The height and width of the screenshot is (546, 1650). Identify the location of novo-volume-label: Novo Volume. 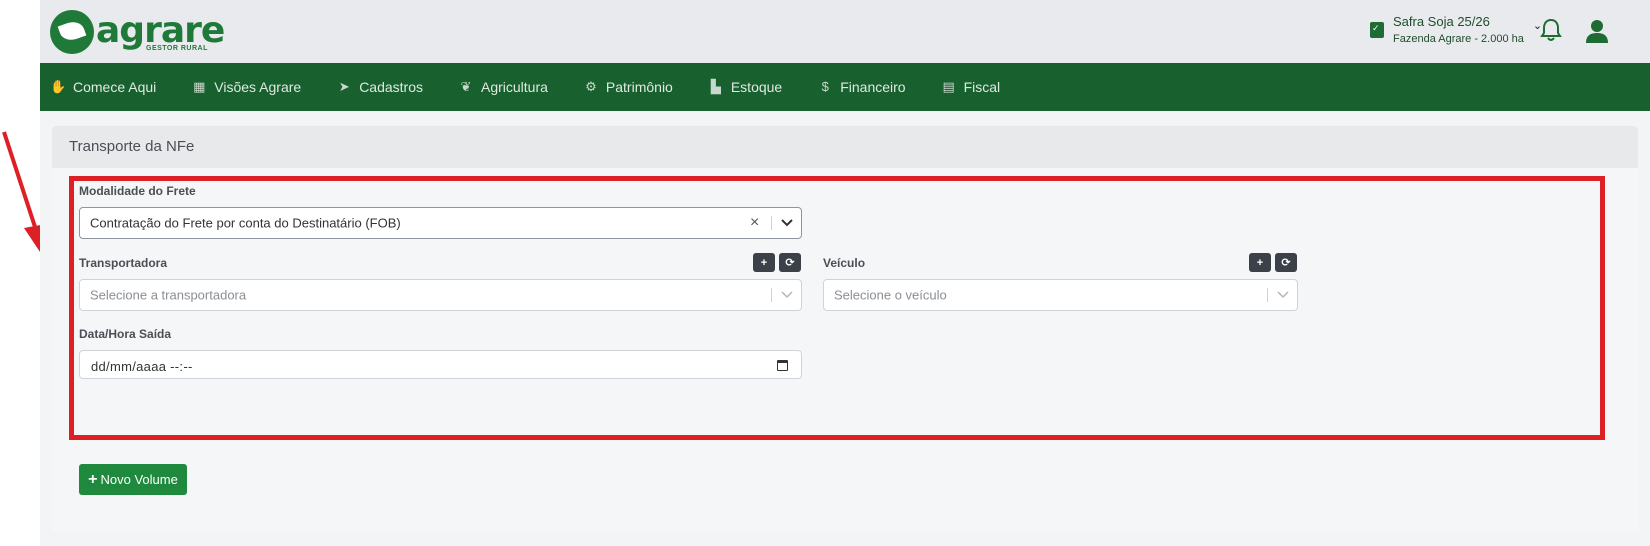
(139, 479).